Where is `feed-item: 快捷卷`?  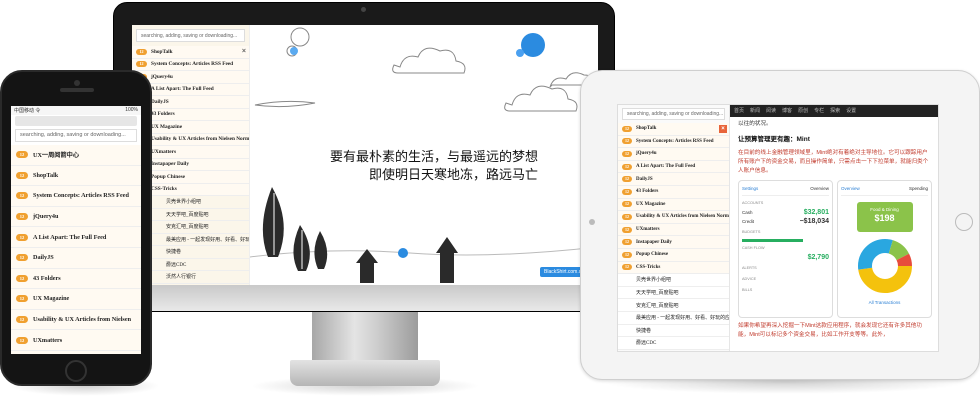 feed-item: 快捷卷 is located at coordinates (673, 331).